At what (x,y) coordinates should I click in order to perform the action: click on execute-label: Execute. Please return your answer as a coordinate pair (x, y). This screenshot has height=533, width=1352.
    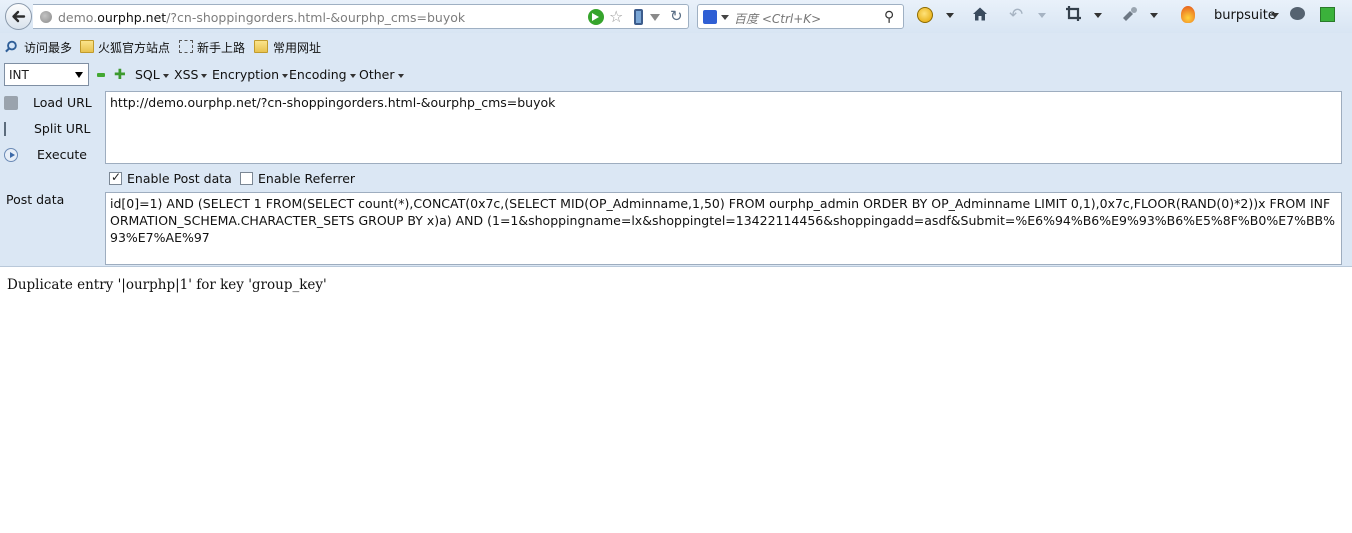
    Looking at the image, I should click on (62, 154).